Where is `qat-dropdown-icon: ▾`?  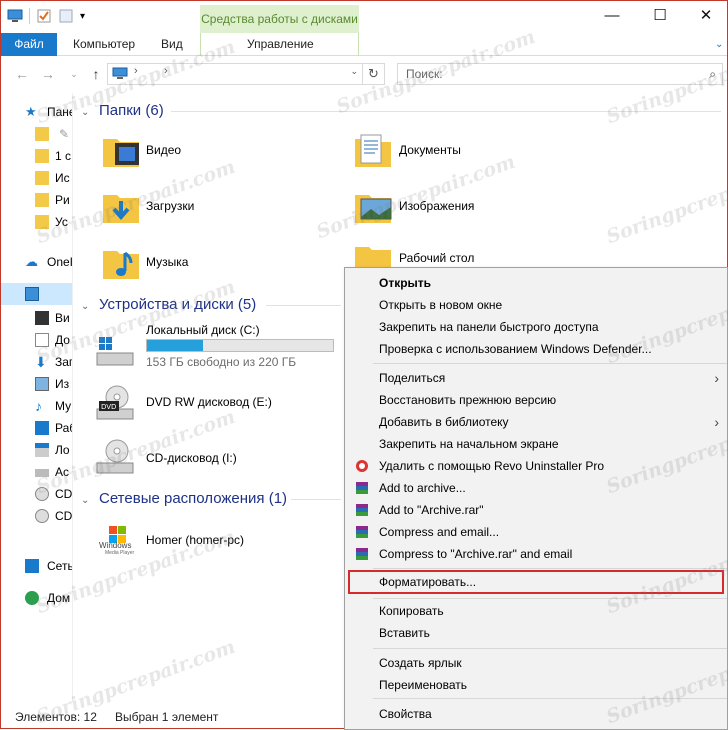
qat-dropdown-icon: ▾ is located at coordinates (82, 16).